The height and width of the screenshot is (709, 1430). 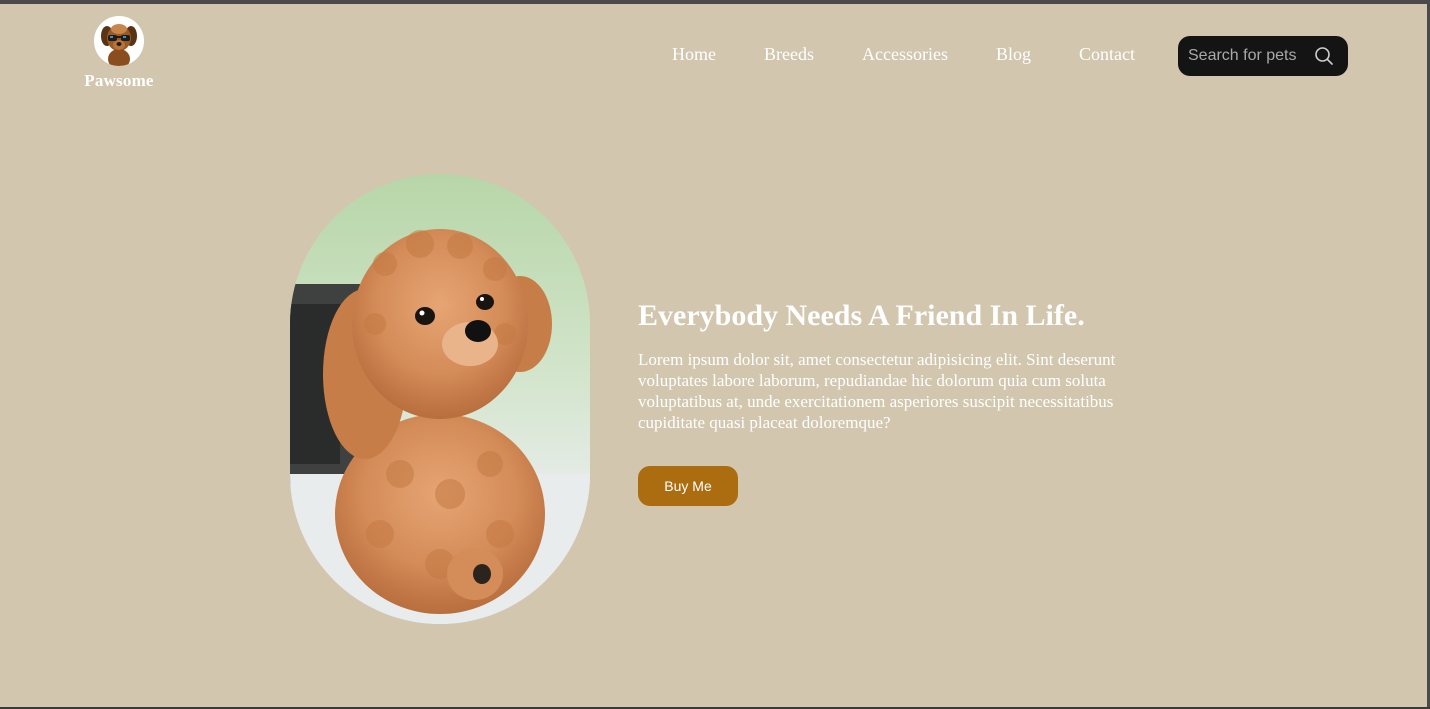 I want to click on main-nav: Home Breeds Accessories Blog Contact, so click(x=903, y=54).